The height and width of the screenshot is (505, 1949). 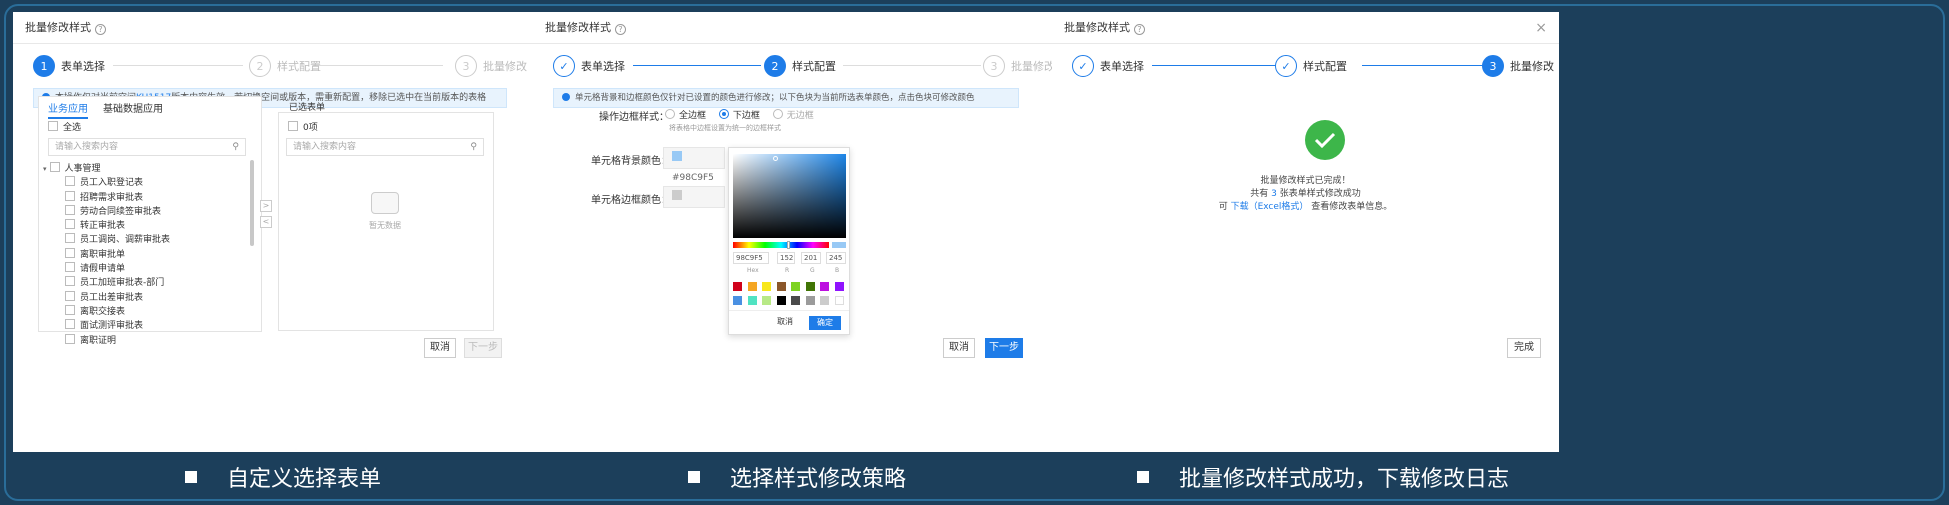 I want to click on caption-text: 选择样式修改策略, so click(x=818, y=479).